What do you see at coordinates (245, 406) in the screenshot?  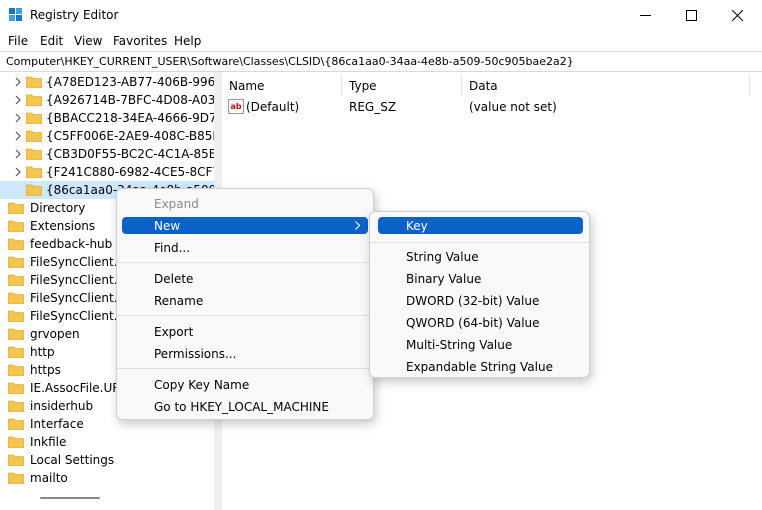 I see `menu-item-goto-hklm: Go to HKEY_LOCAL_MACHINE` at bounding box center [245, 406].